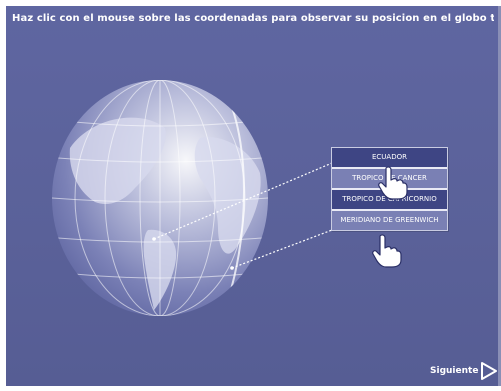 Image resolution: width=501 pixels, height=391 pixels. I want to click on next-label: Siguiente, so click(454, 371).